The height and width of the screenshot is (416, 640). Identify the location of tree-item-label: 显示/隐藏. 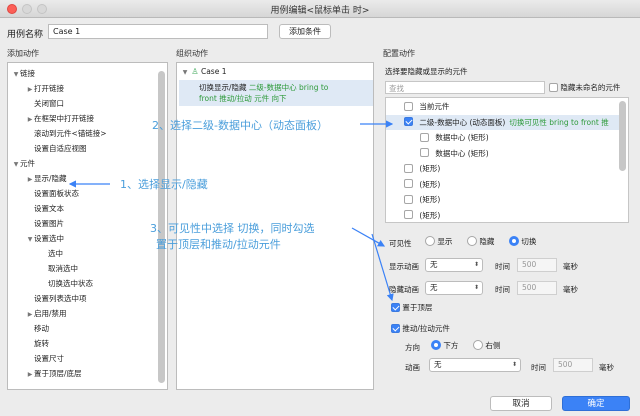
(50, 178).